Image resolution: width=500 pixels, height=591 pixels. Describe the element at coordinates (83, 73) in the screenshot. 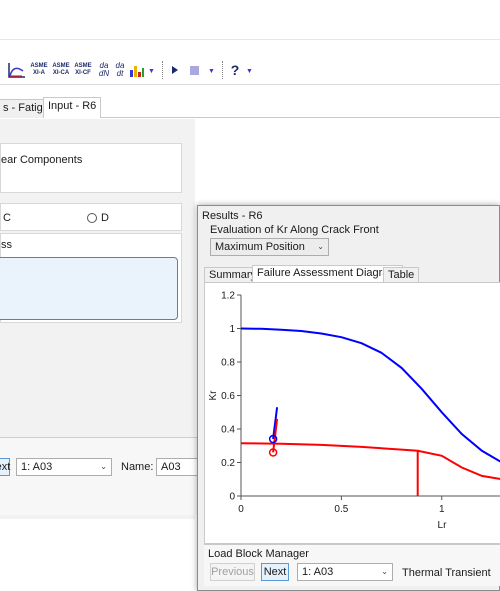

I see `asme-xi-cf-line2: XI-CF` at that location.